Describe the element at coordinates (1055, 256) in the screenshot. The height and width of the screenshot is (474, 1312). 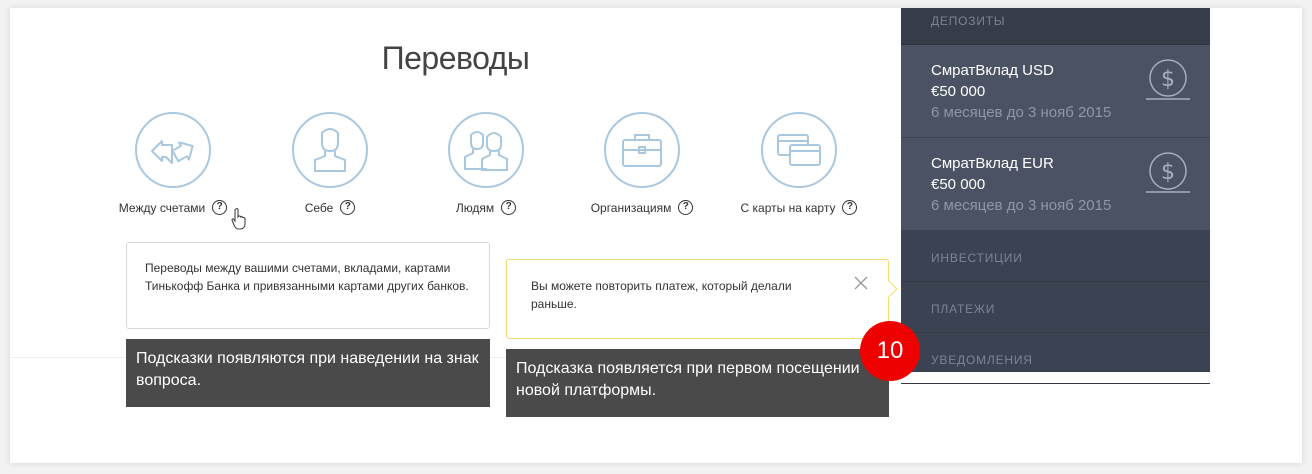
I see `sidebar-item-investments: ИНВЕСТИЦИИ` at that location.